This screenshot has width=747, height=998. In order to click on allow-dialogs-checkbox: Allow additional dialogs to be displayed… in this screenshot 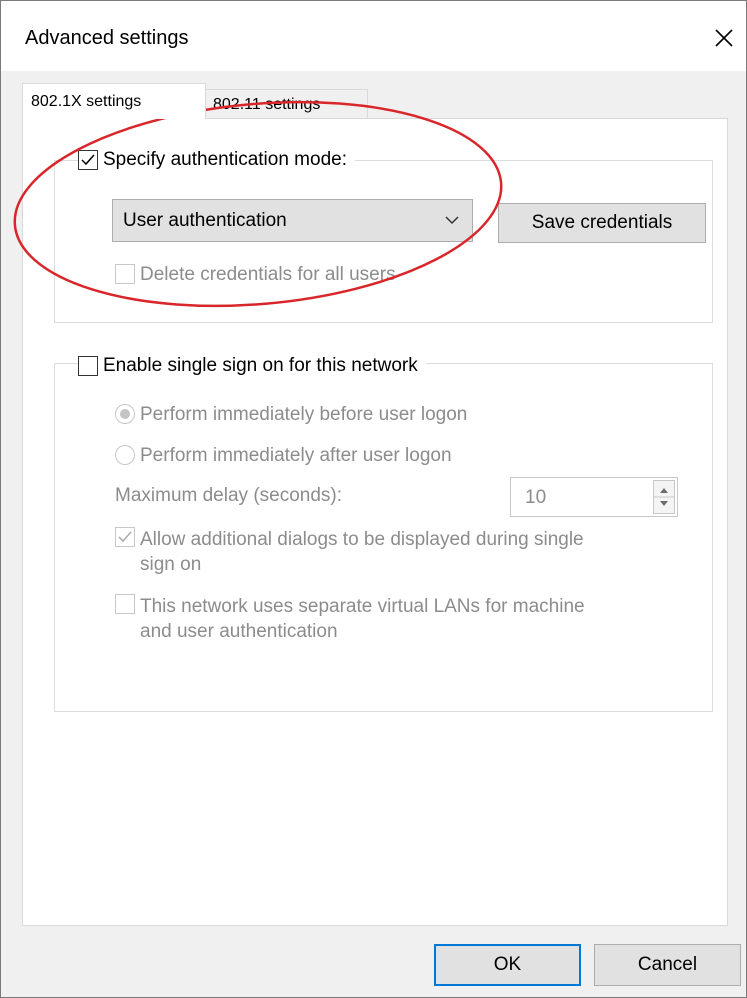, I will do `click(349, 552)`.